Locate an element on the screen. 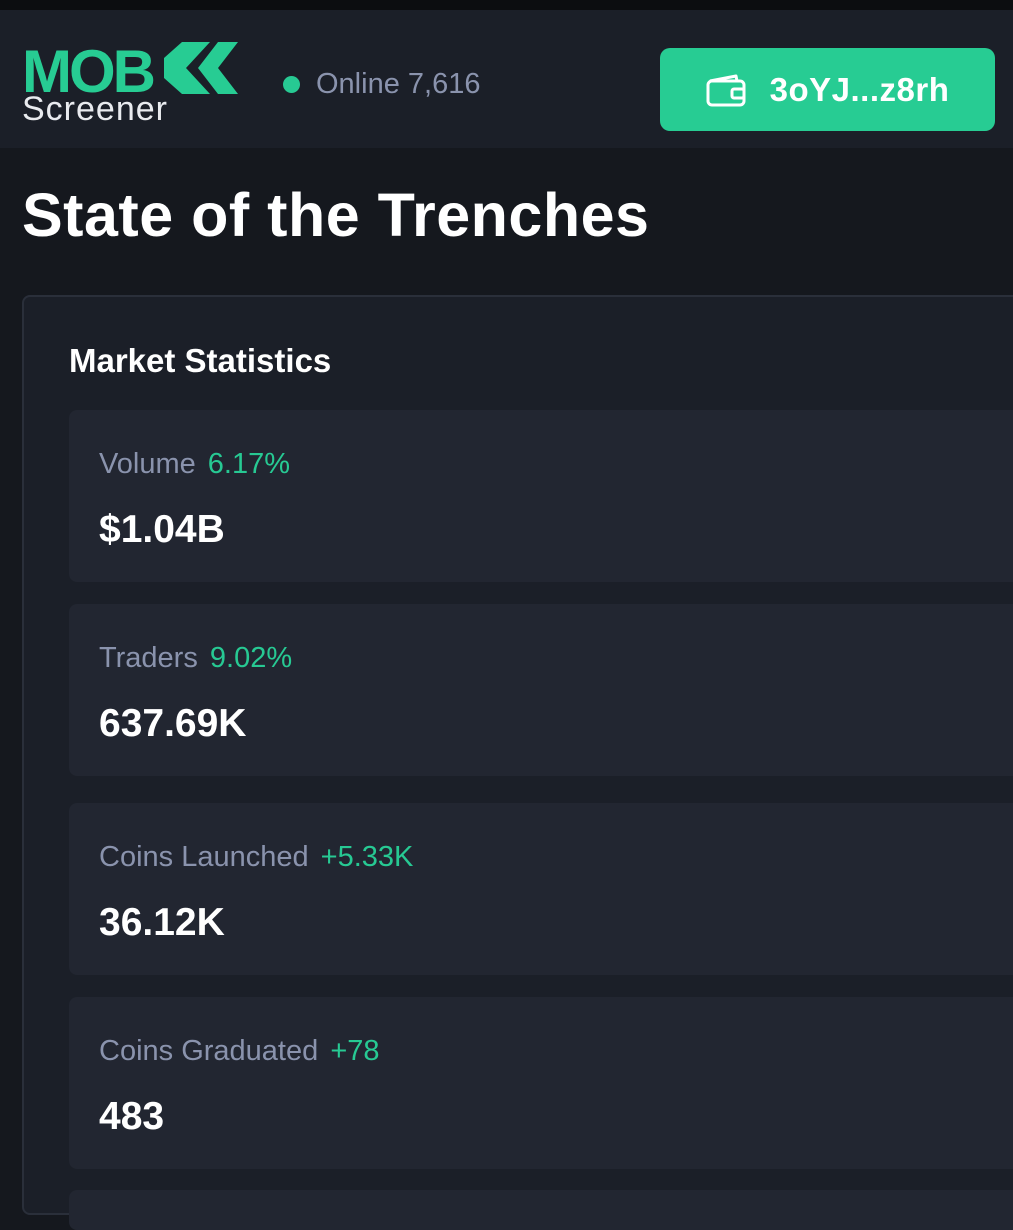 The image size is (1013, 1230). stat-change: +5.33K is located at coordinates (367, 857).